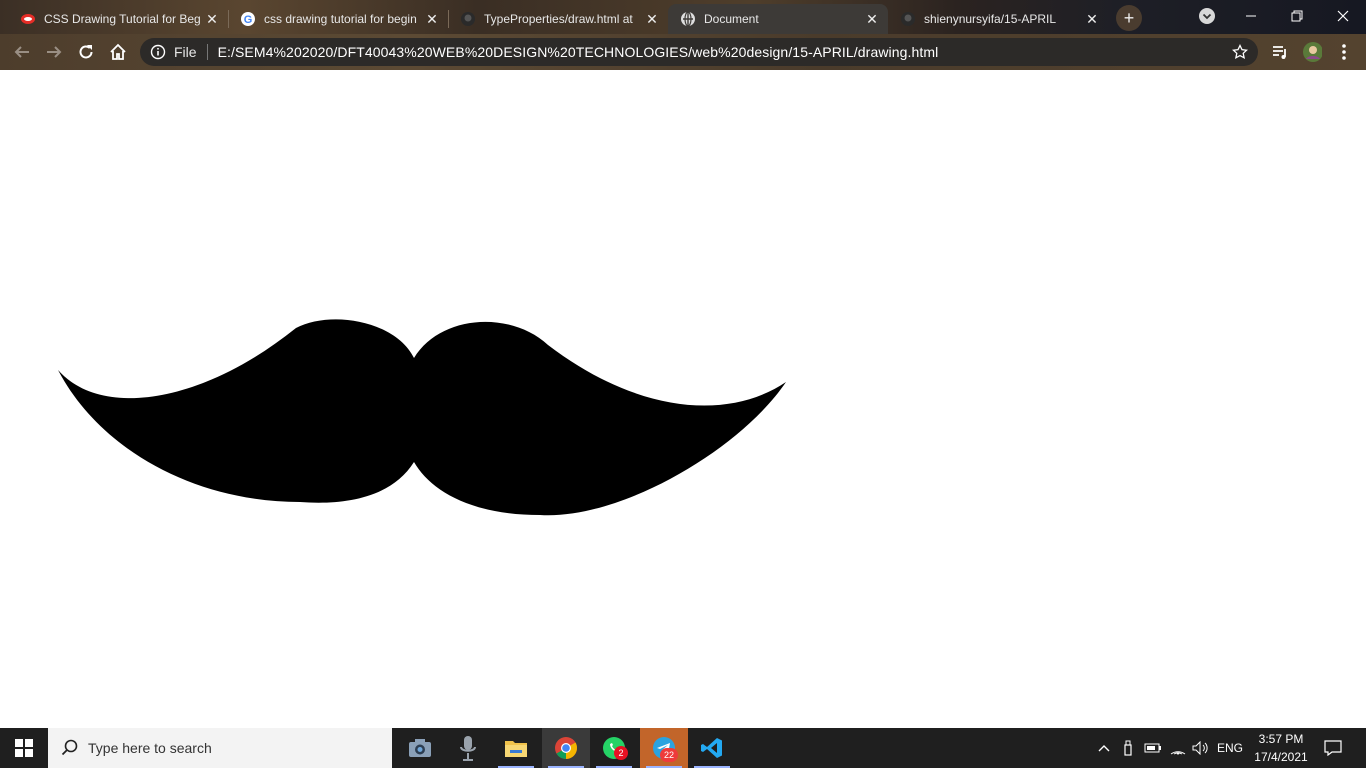  What do you see at coordinates (150, 748) in the screenshot?
I see `search-placeholder: Type here to search` at bounding box center [150, 748].